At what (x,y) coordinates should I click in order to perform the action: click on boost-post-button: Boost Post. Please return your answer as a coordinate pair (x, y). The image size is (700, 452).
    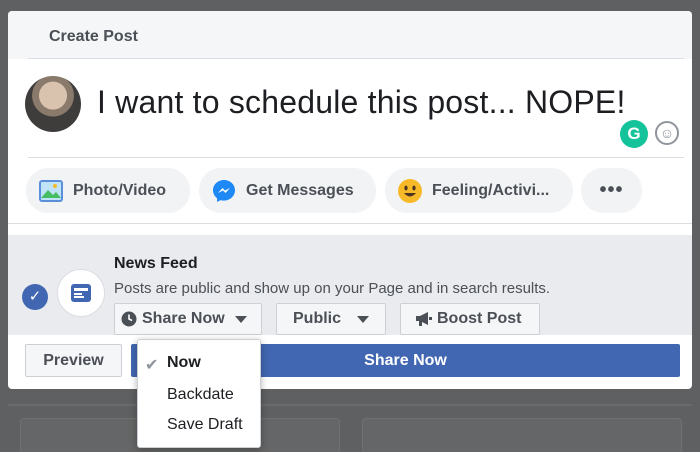
    Looking at the image, I should click on (470, 319).